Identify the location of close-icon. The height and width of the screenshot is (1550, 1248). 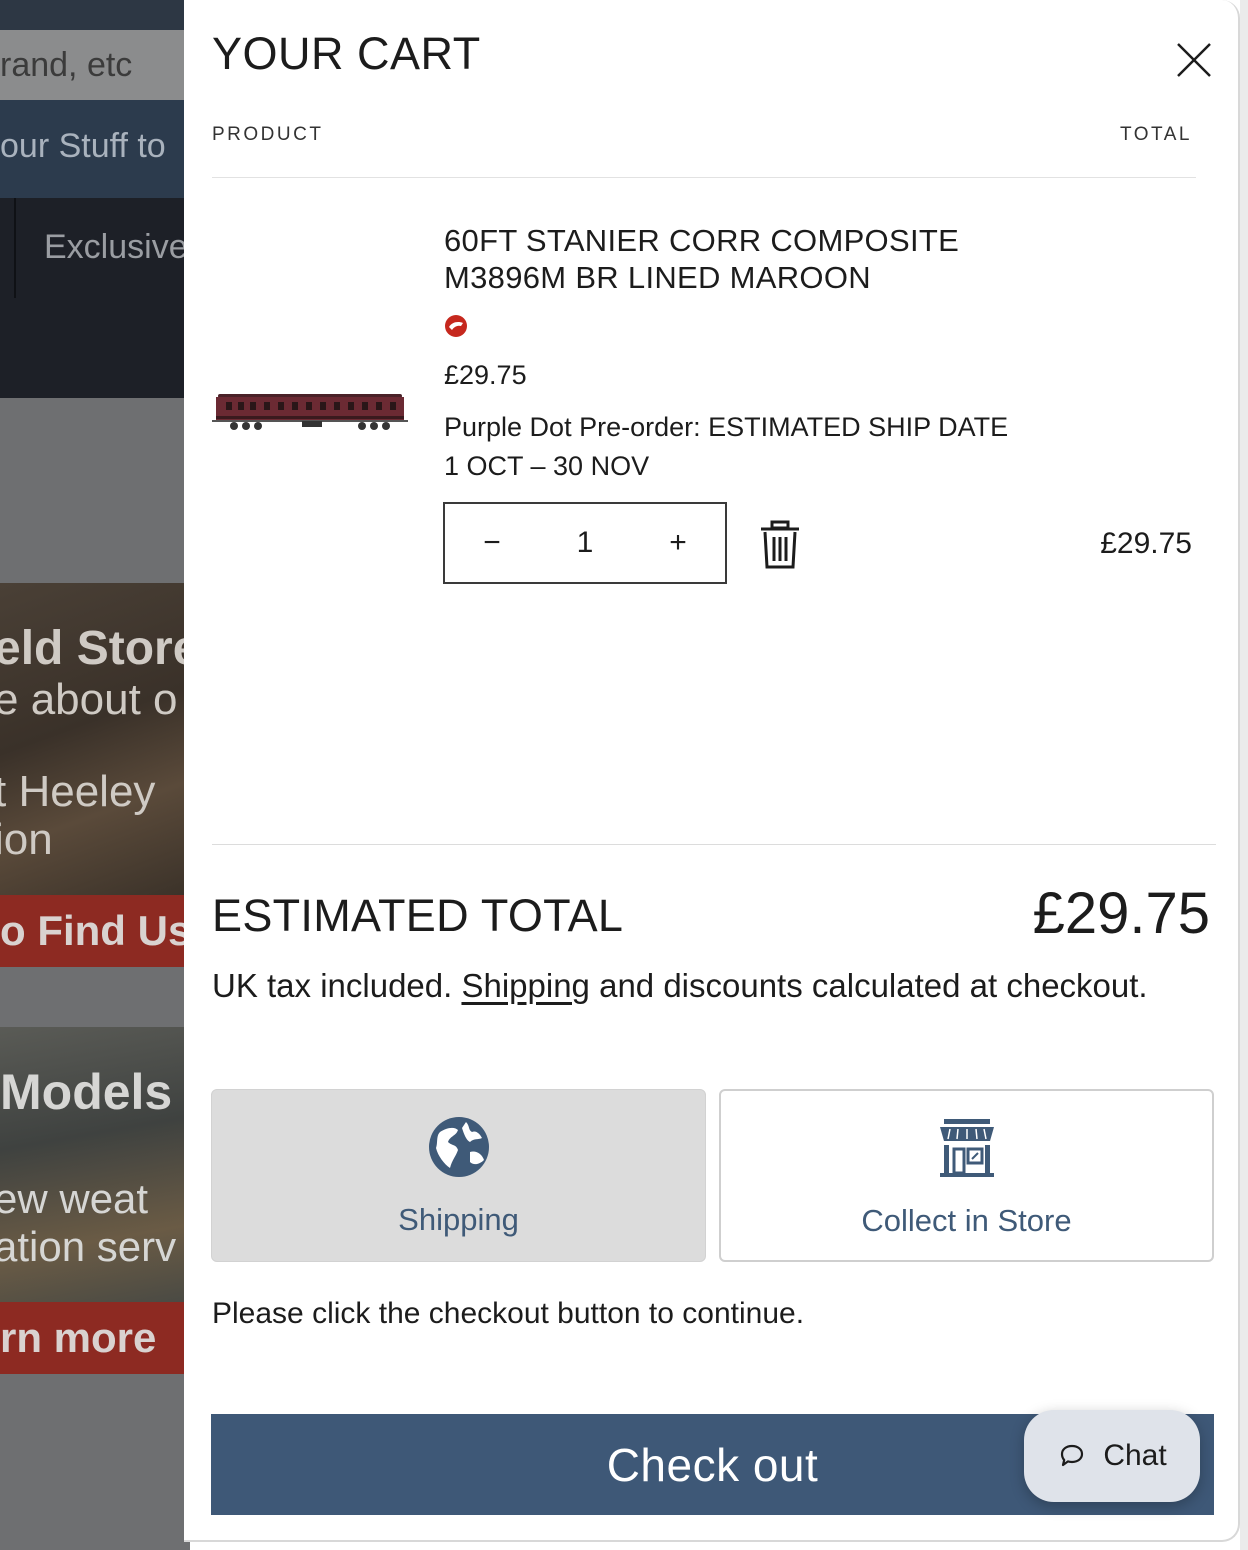
(1194, 60).